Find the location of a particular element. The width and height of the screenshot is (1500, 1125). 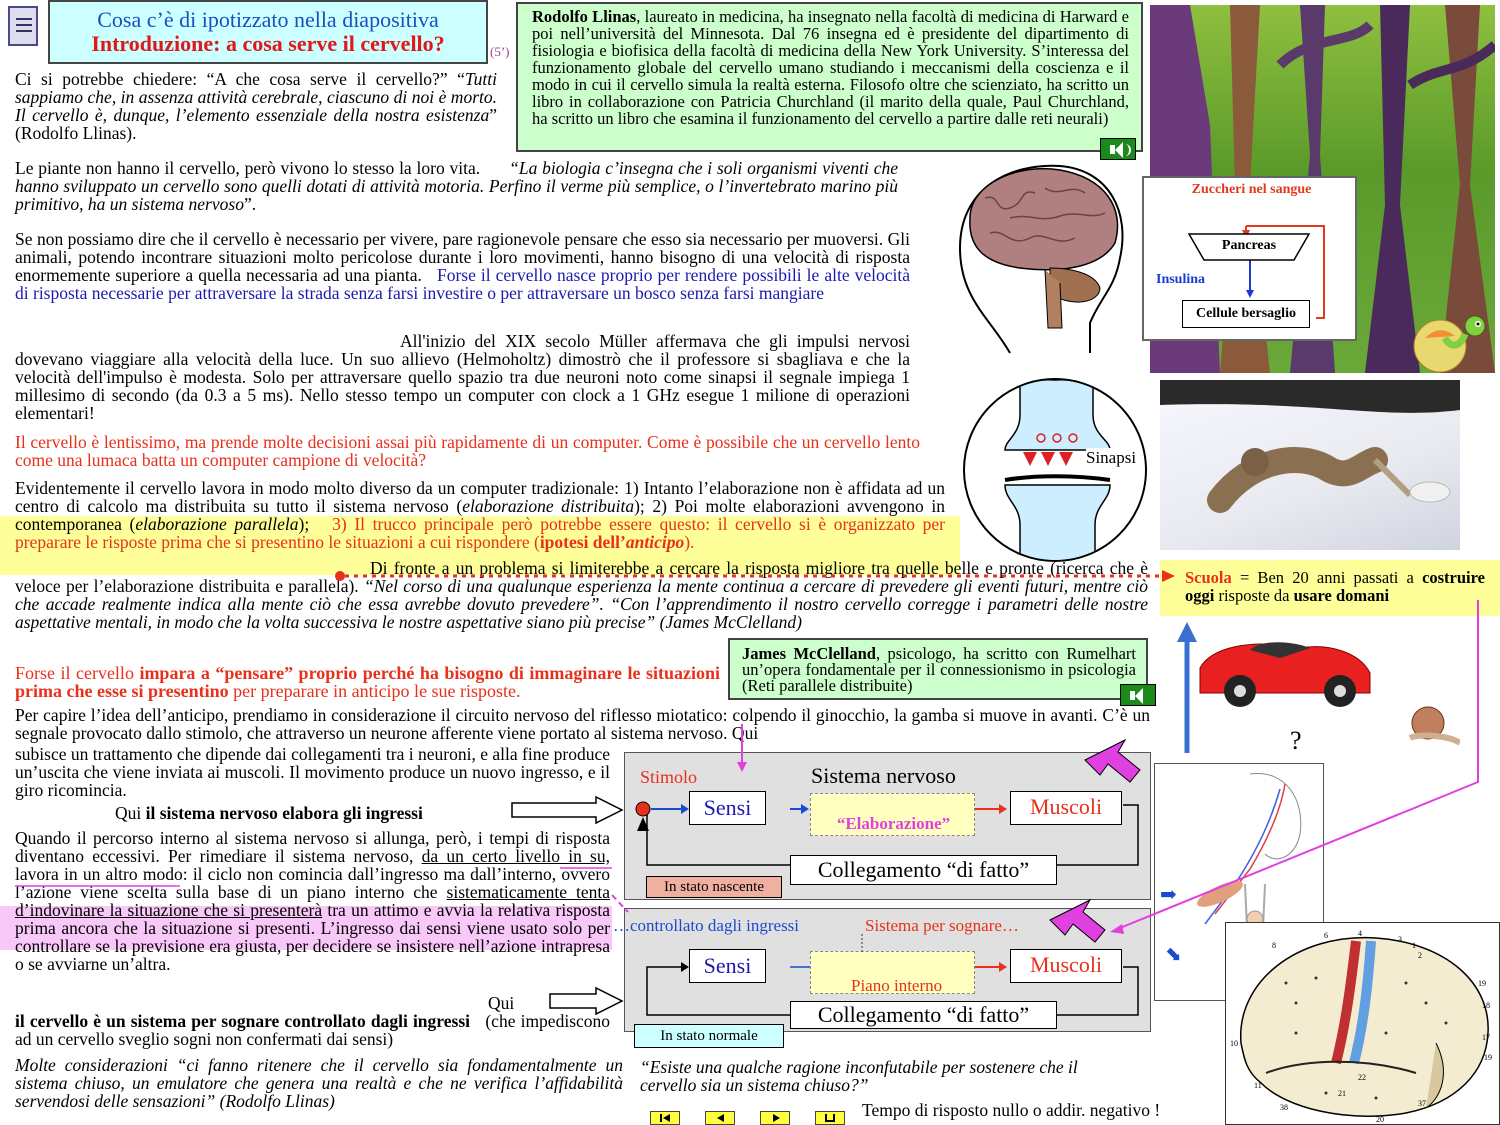

anticipo-dot is located at coordinates (340, 576).